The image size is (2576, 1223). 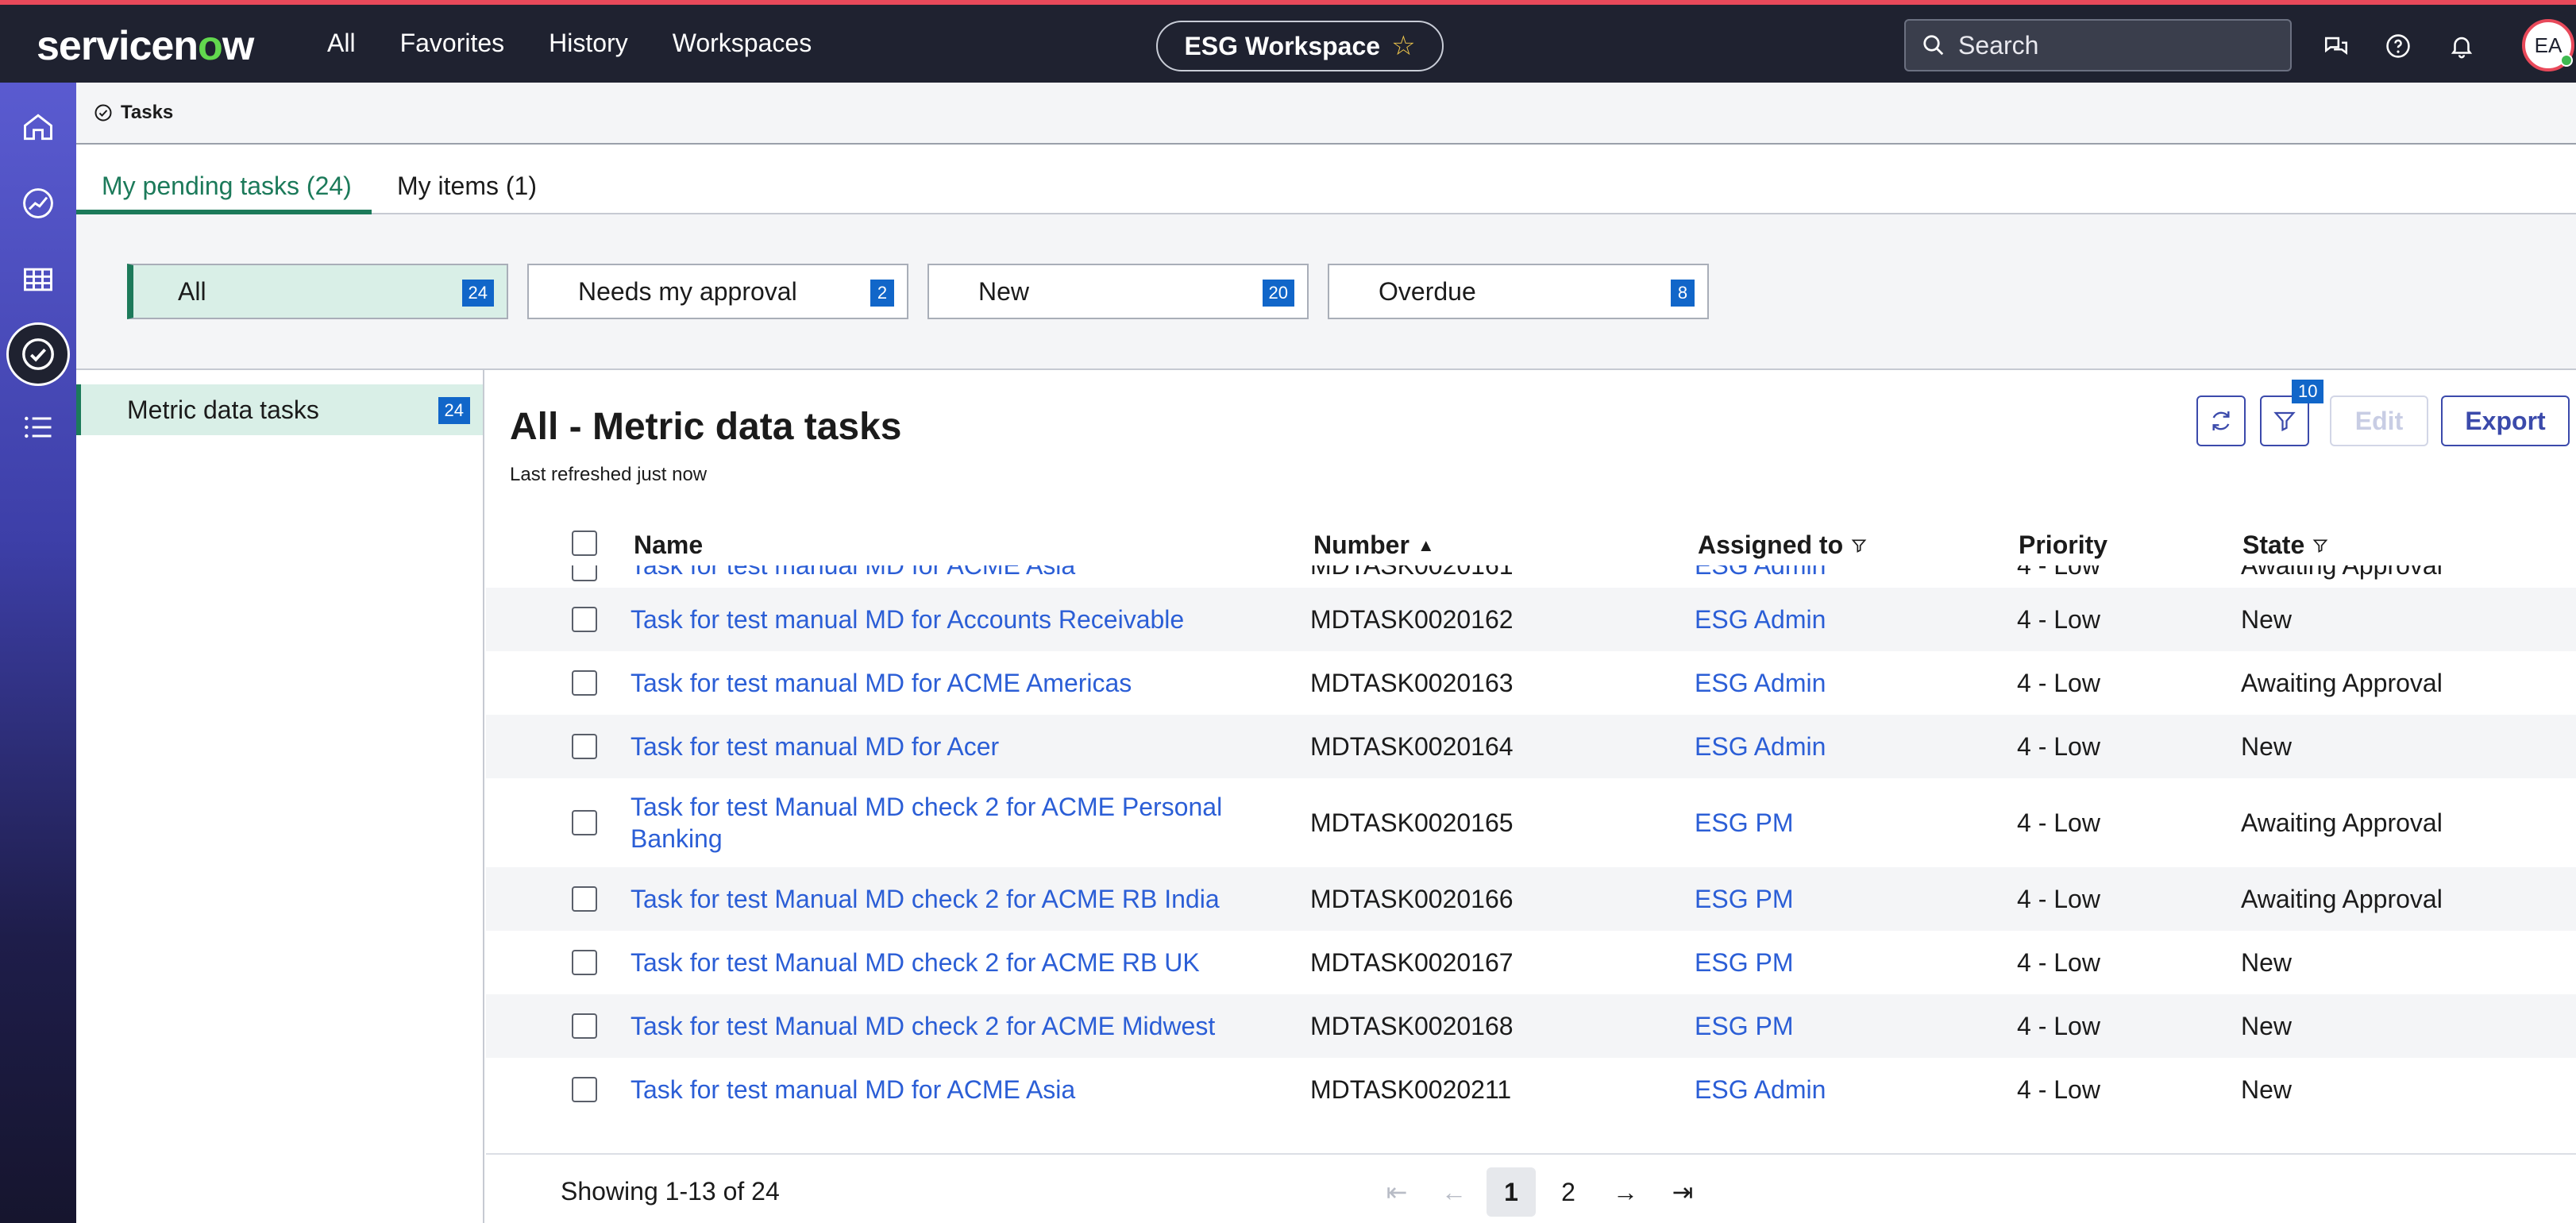 What do you see at coordinates (1412, 822) in the screenshot?
I see `task-number: MDTASK0020165` at bounding box center [1412, 822].